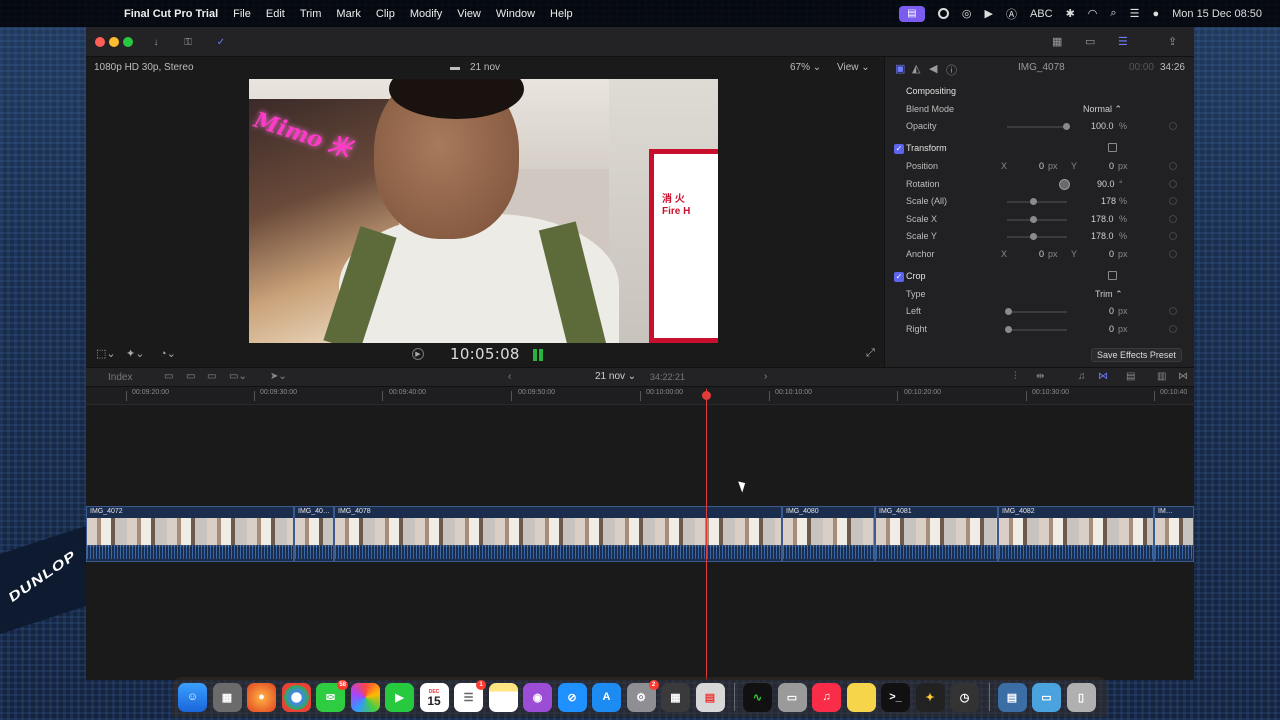  I want to click on rotation-value: 90.0, so click(1106, 184).